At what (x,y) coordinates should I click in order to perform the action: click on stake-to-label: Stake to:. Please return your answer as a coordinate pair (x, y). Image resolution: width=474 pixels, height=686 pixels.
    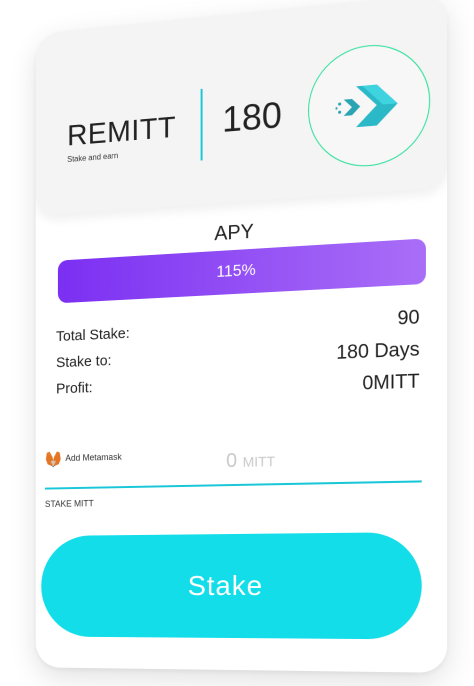
    Looking at the image, I should click on (84, 362).